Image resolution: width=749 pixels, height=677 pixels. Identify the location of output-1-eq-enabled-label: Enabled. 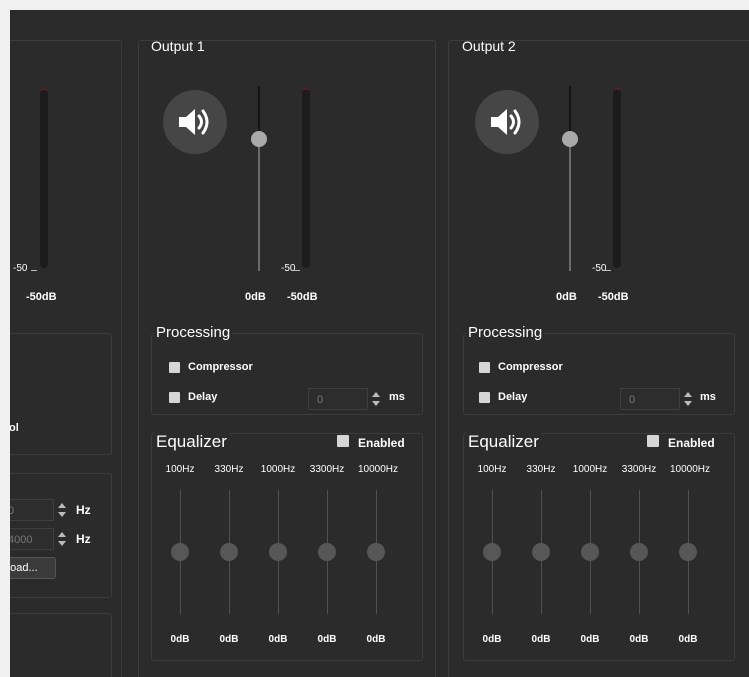
(381, 443).